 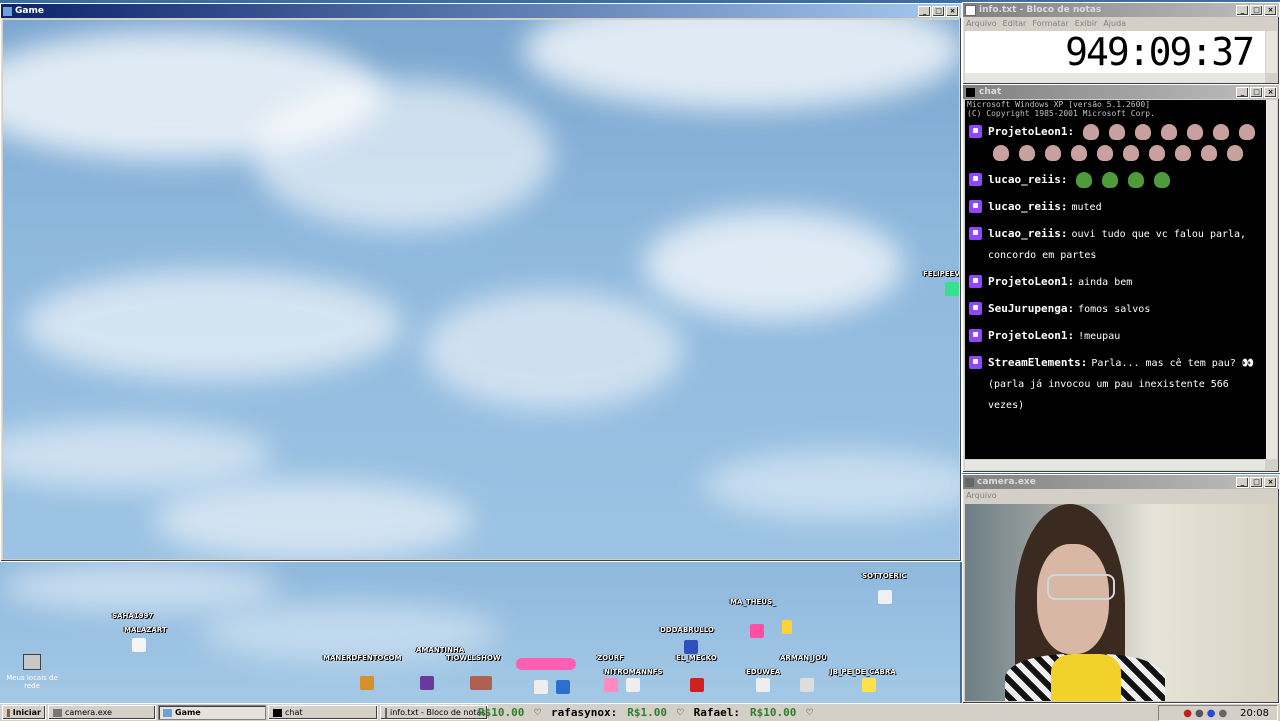 I want to click on player-sprite, so click(x=952, y=289).